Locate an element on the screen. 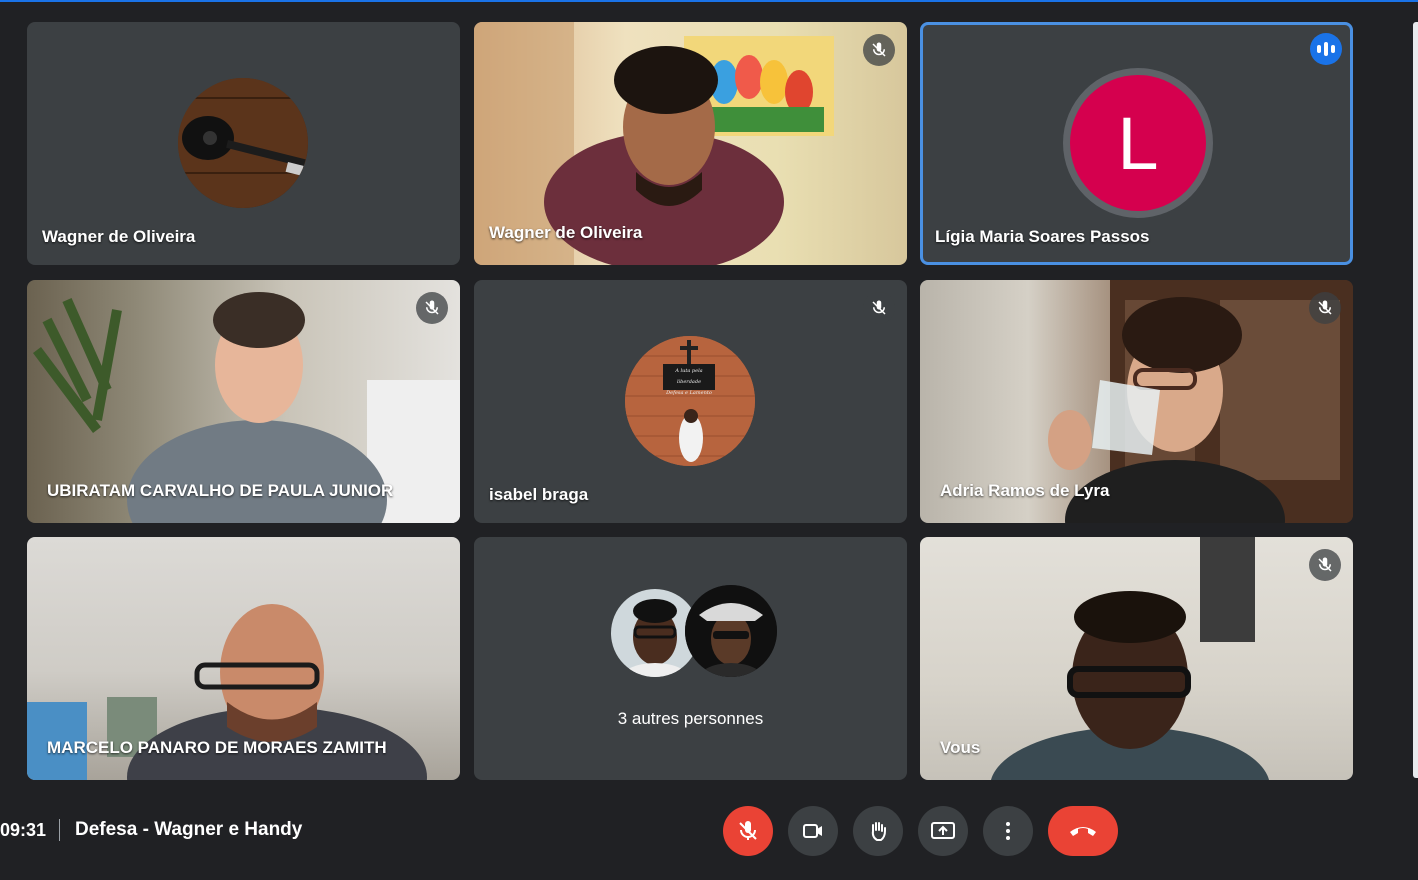  toggle-microphone-button is located at coordinates (748, 831).